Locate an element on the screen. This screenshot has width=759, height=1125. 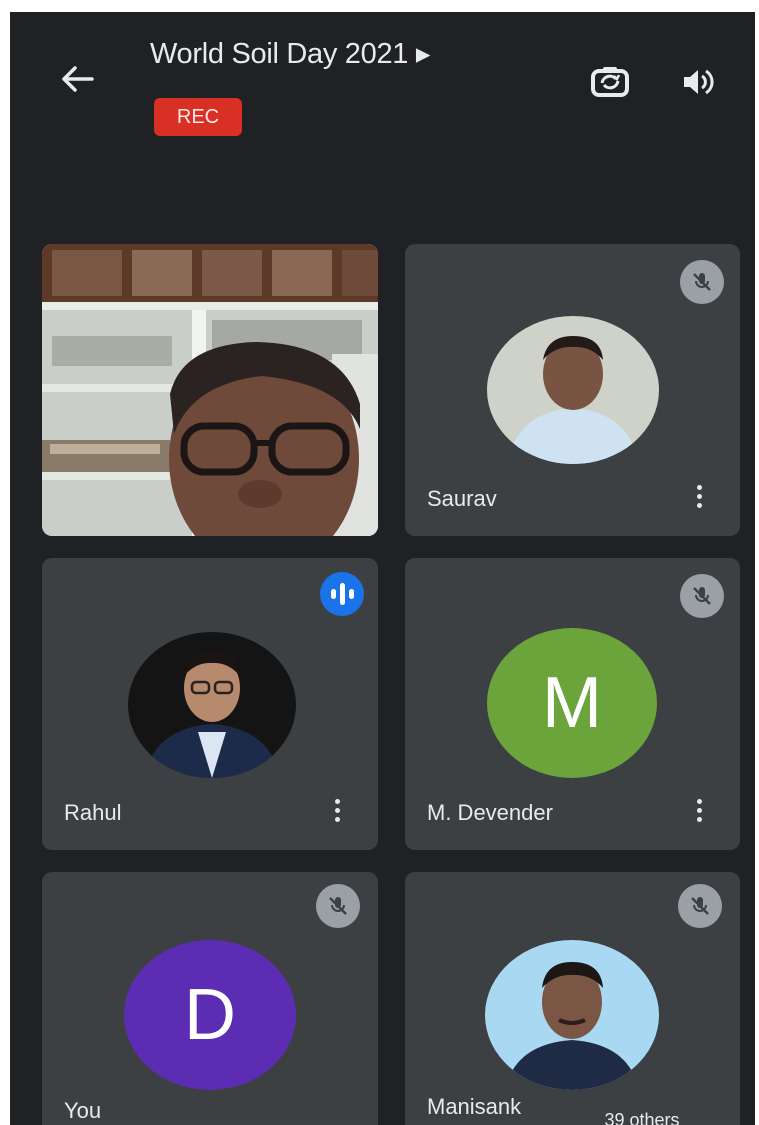
speaker-button is located at coordinates (698, 82).